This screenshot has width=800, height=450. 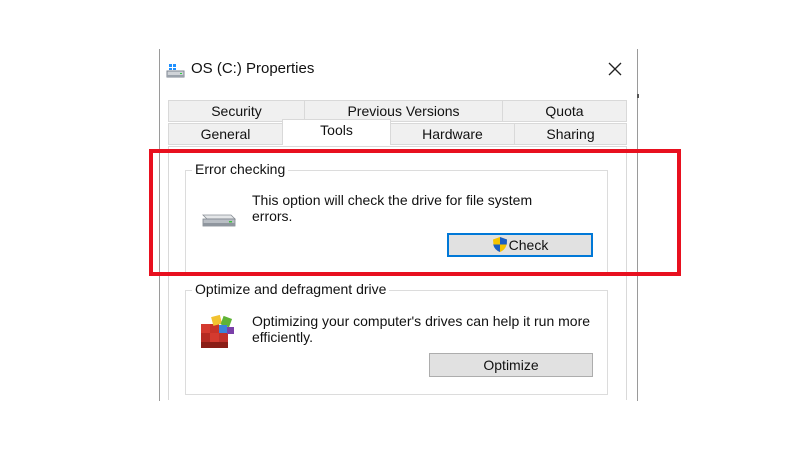 What do you see at coordinates (398, 71) in the screenshot?
I see `title-bar: OS (C:) Properties` at bounding box center [398, 71].